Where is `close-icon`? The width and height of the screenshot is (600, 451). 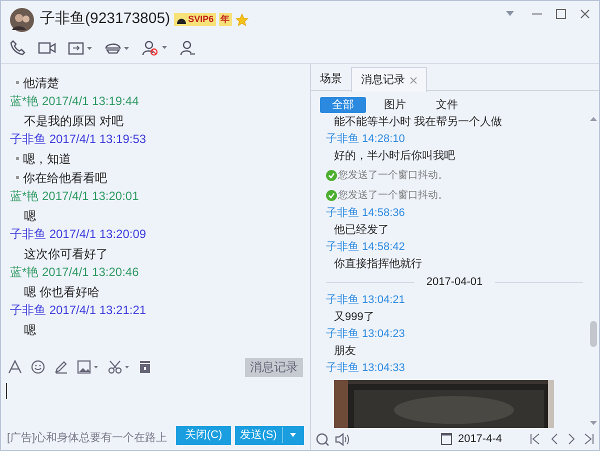
close-icon is located at coordinates (585, 13).